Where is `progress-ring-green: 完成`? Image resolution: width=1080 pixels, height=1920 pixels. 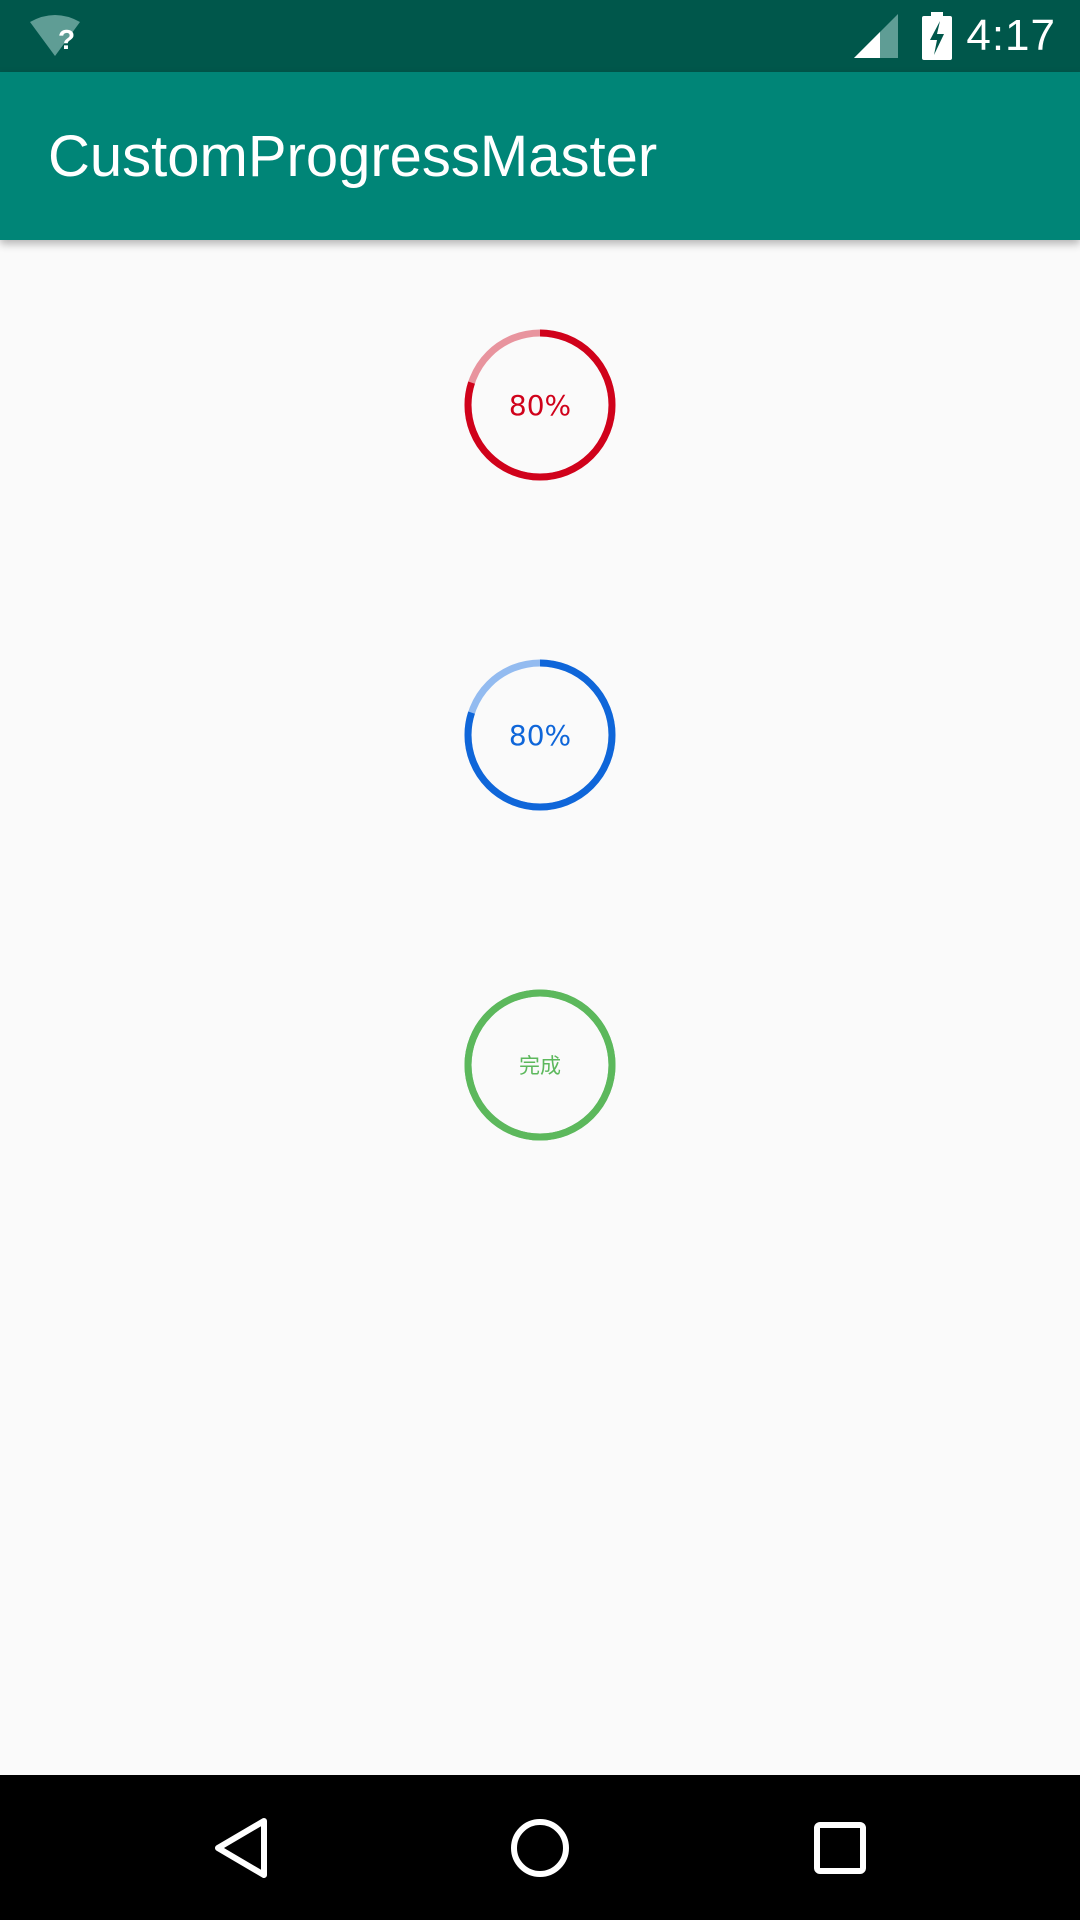
progress-ring-green: 完成 is located at coordinates (540, 1065).